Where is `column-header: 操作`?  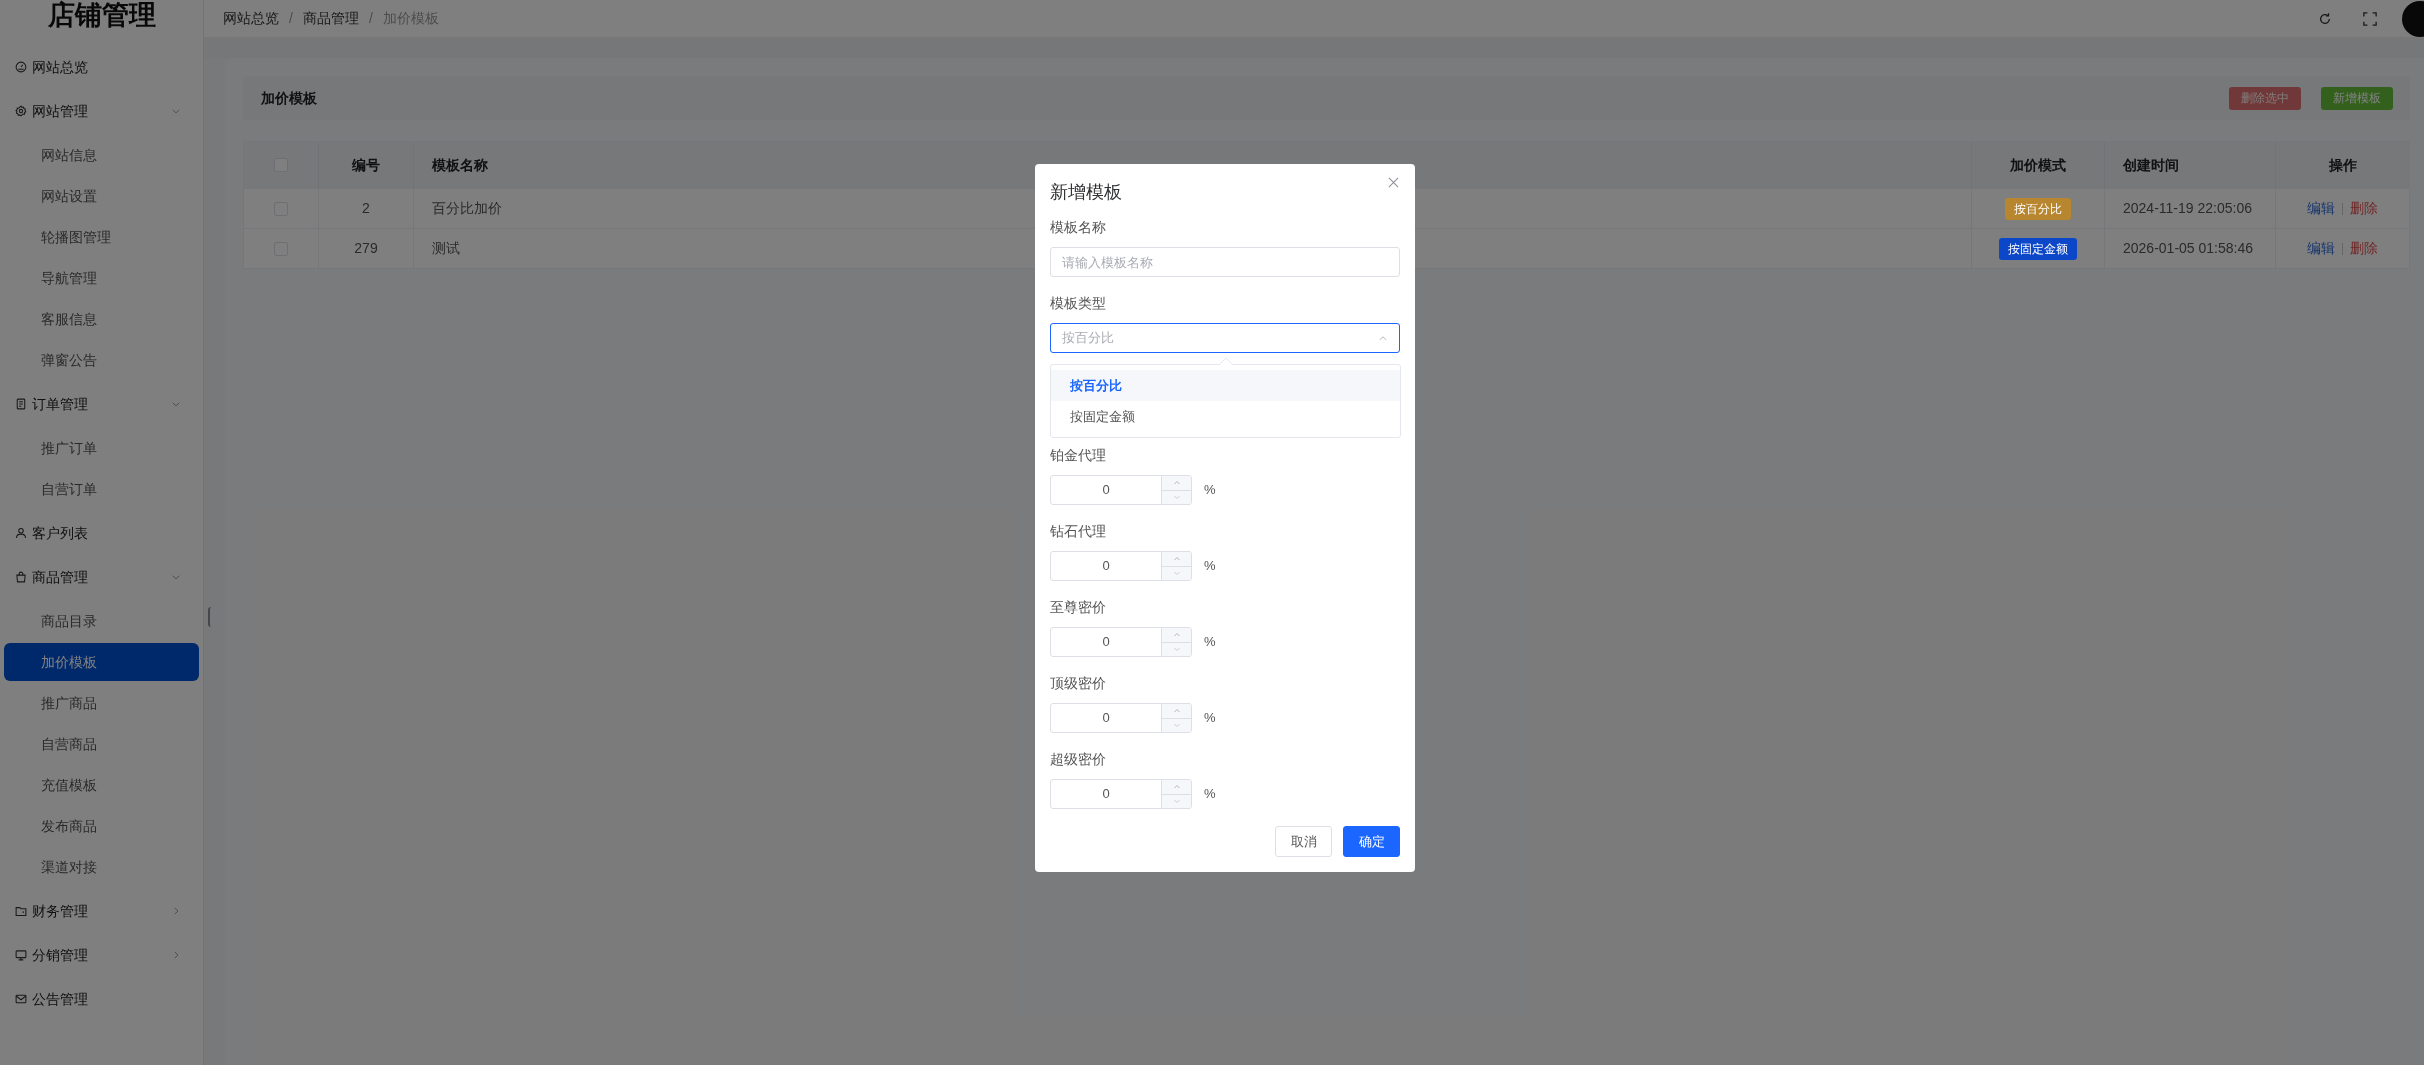 column-header: 操作 is located at coordinates (2342, 165).